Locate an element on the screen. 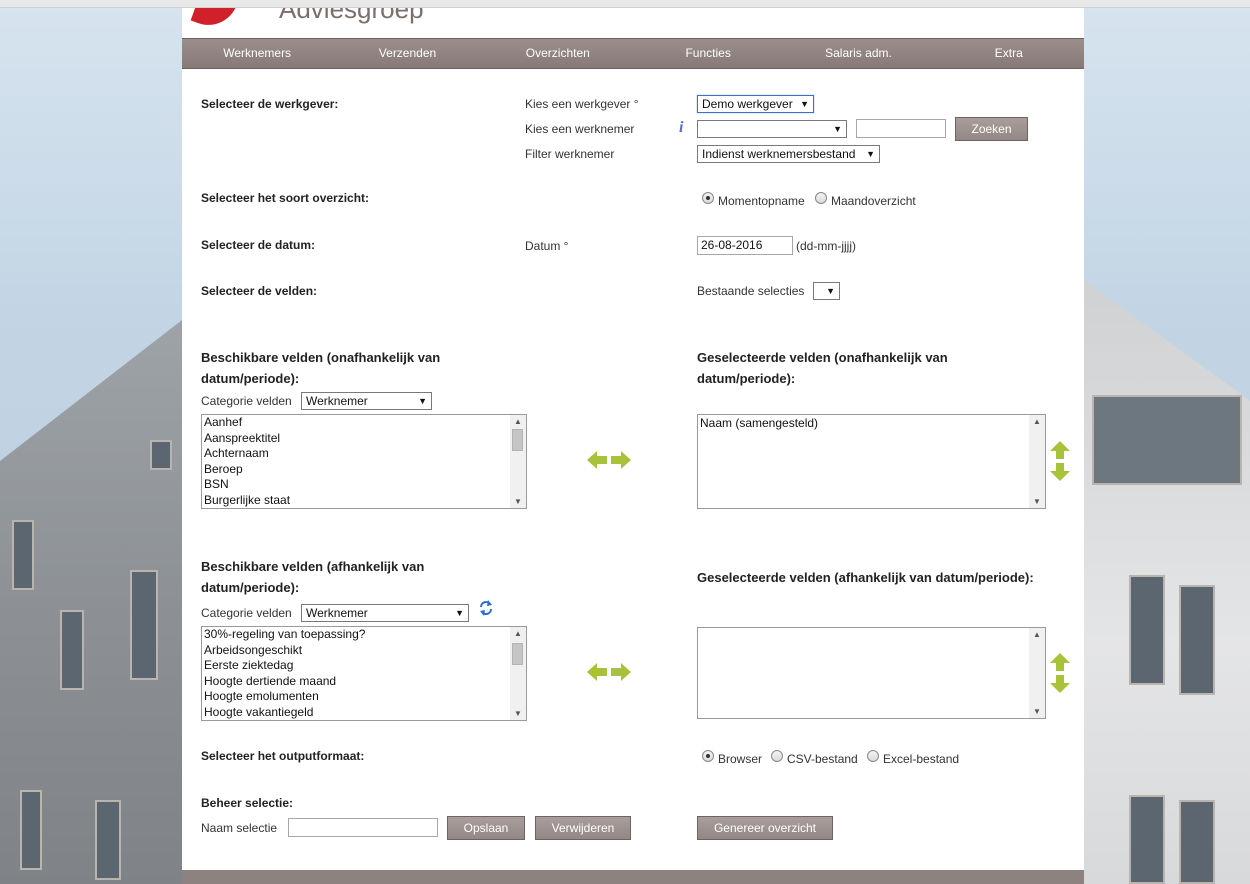 Image resolution: width=1250 pixels, height=884 pixels. list-item: Eerste ziektedag is located at coordinates (364, 666).